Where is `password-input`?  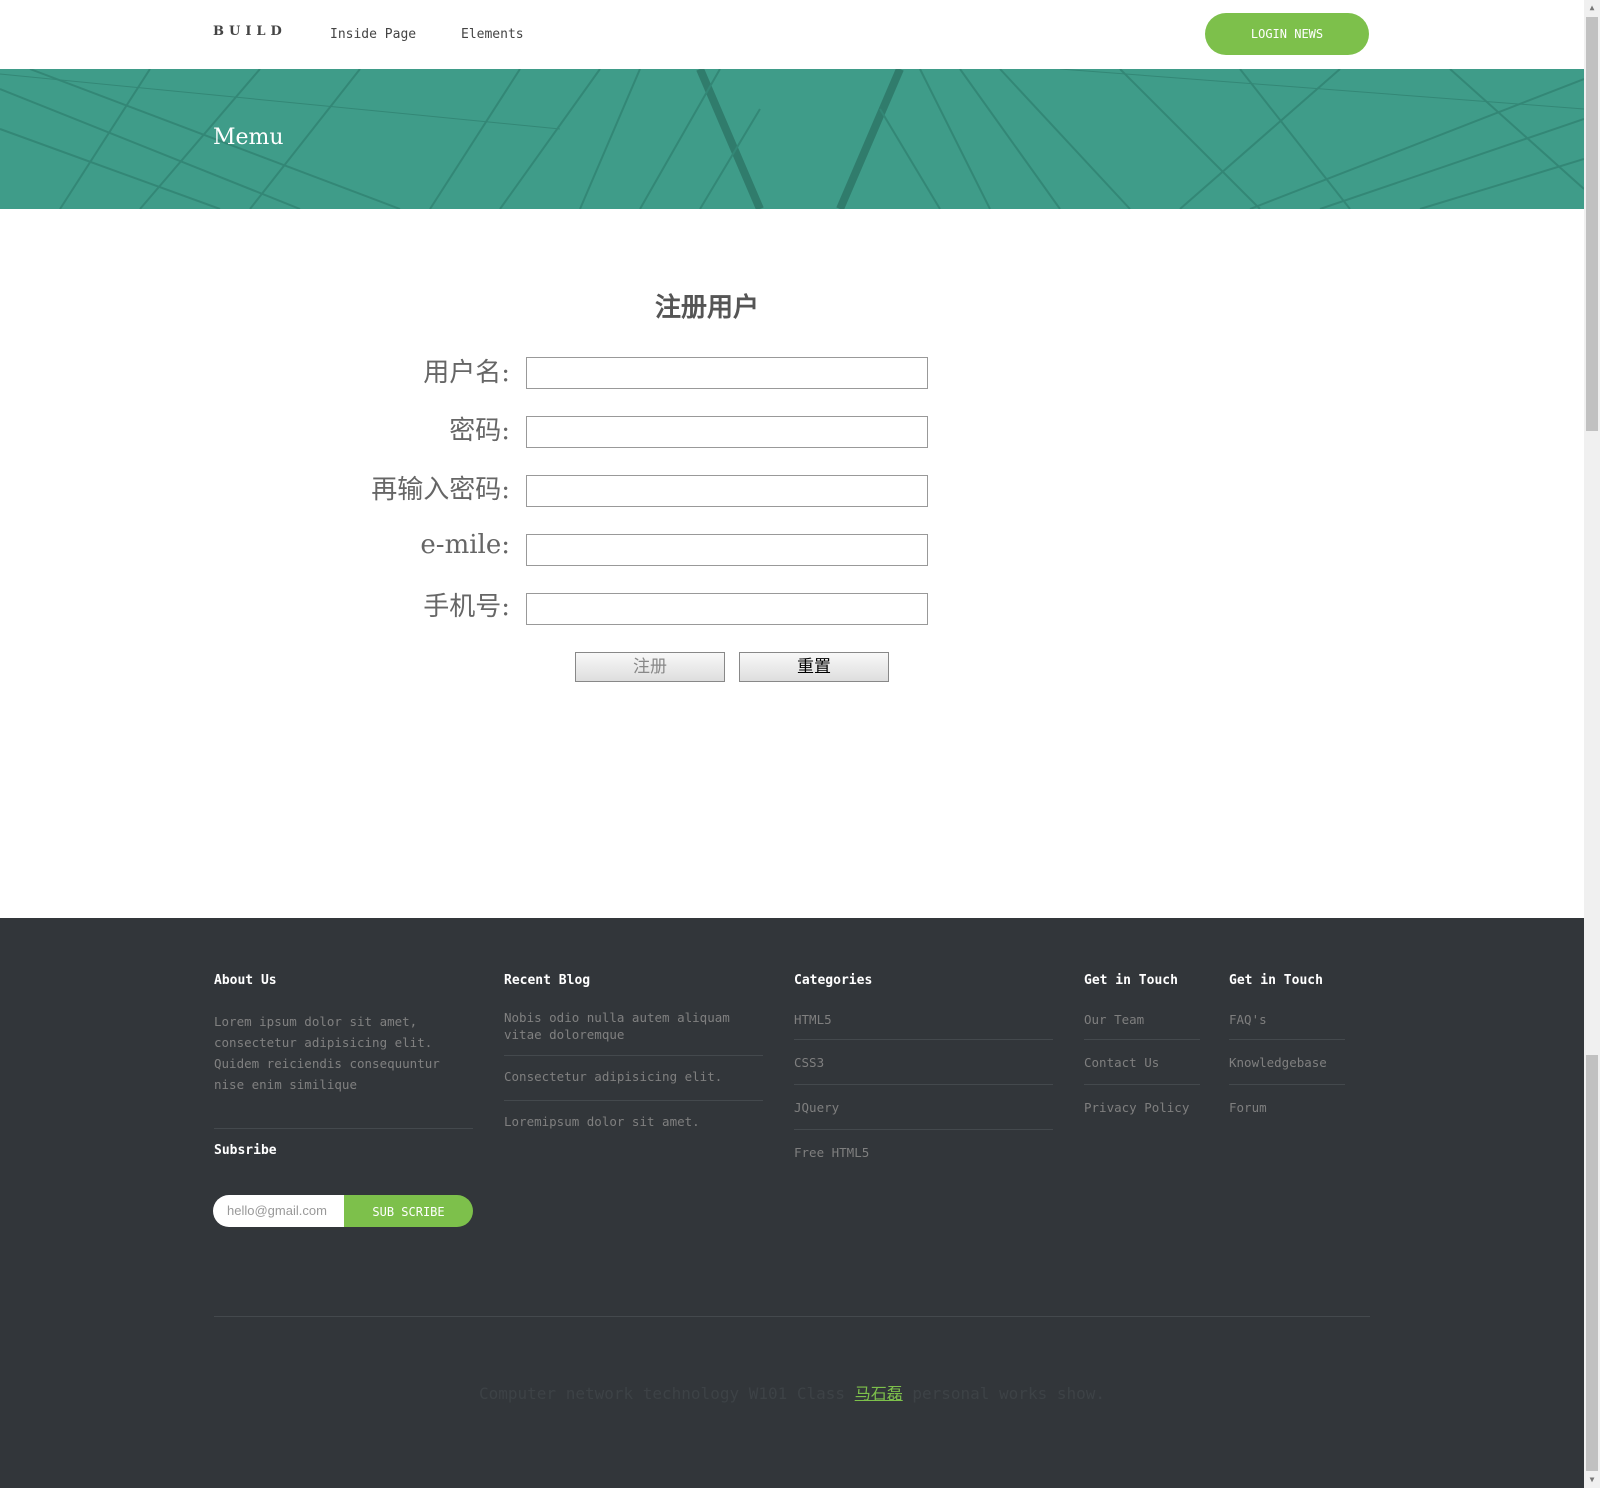 password-input is located at coordinates (727, 432).